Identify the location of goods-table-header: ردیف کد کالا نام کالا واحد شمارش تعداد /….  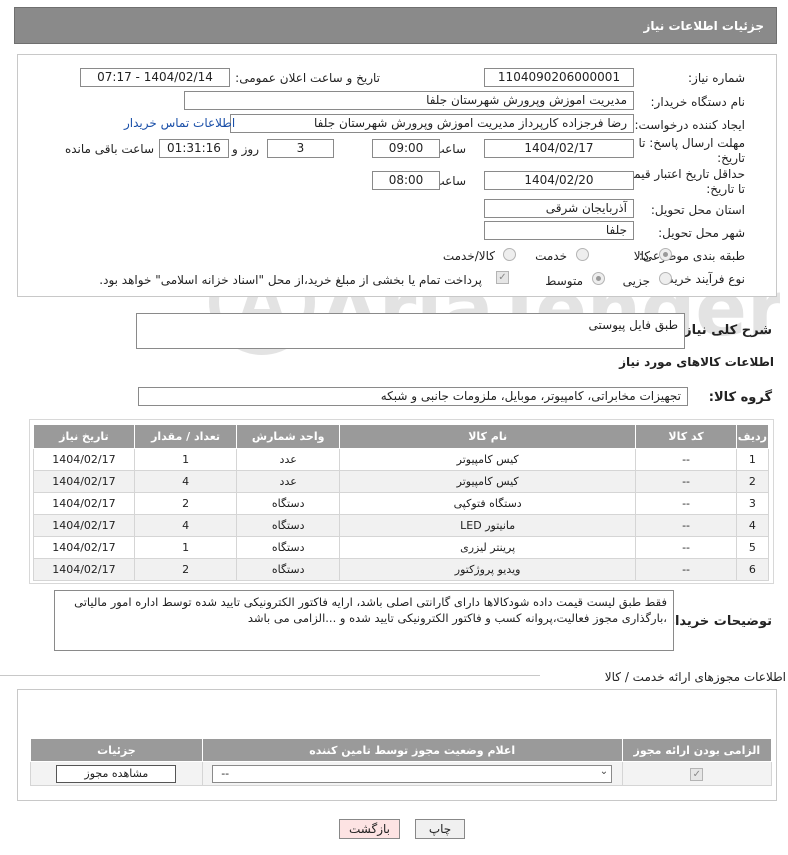
(401, 436).